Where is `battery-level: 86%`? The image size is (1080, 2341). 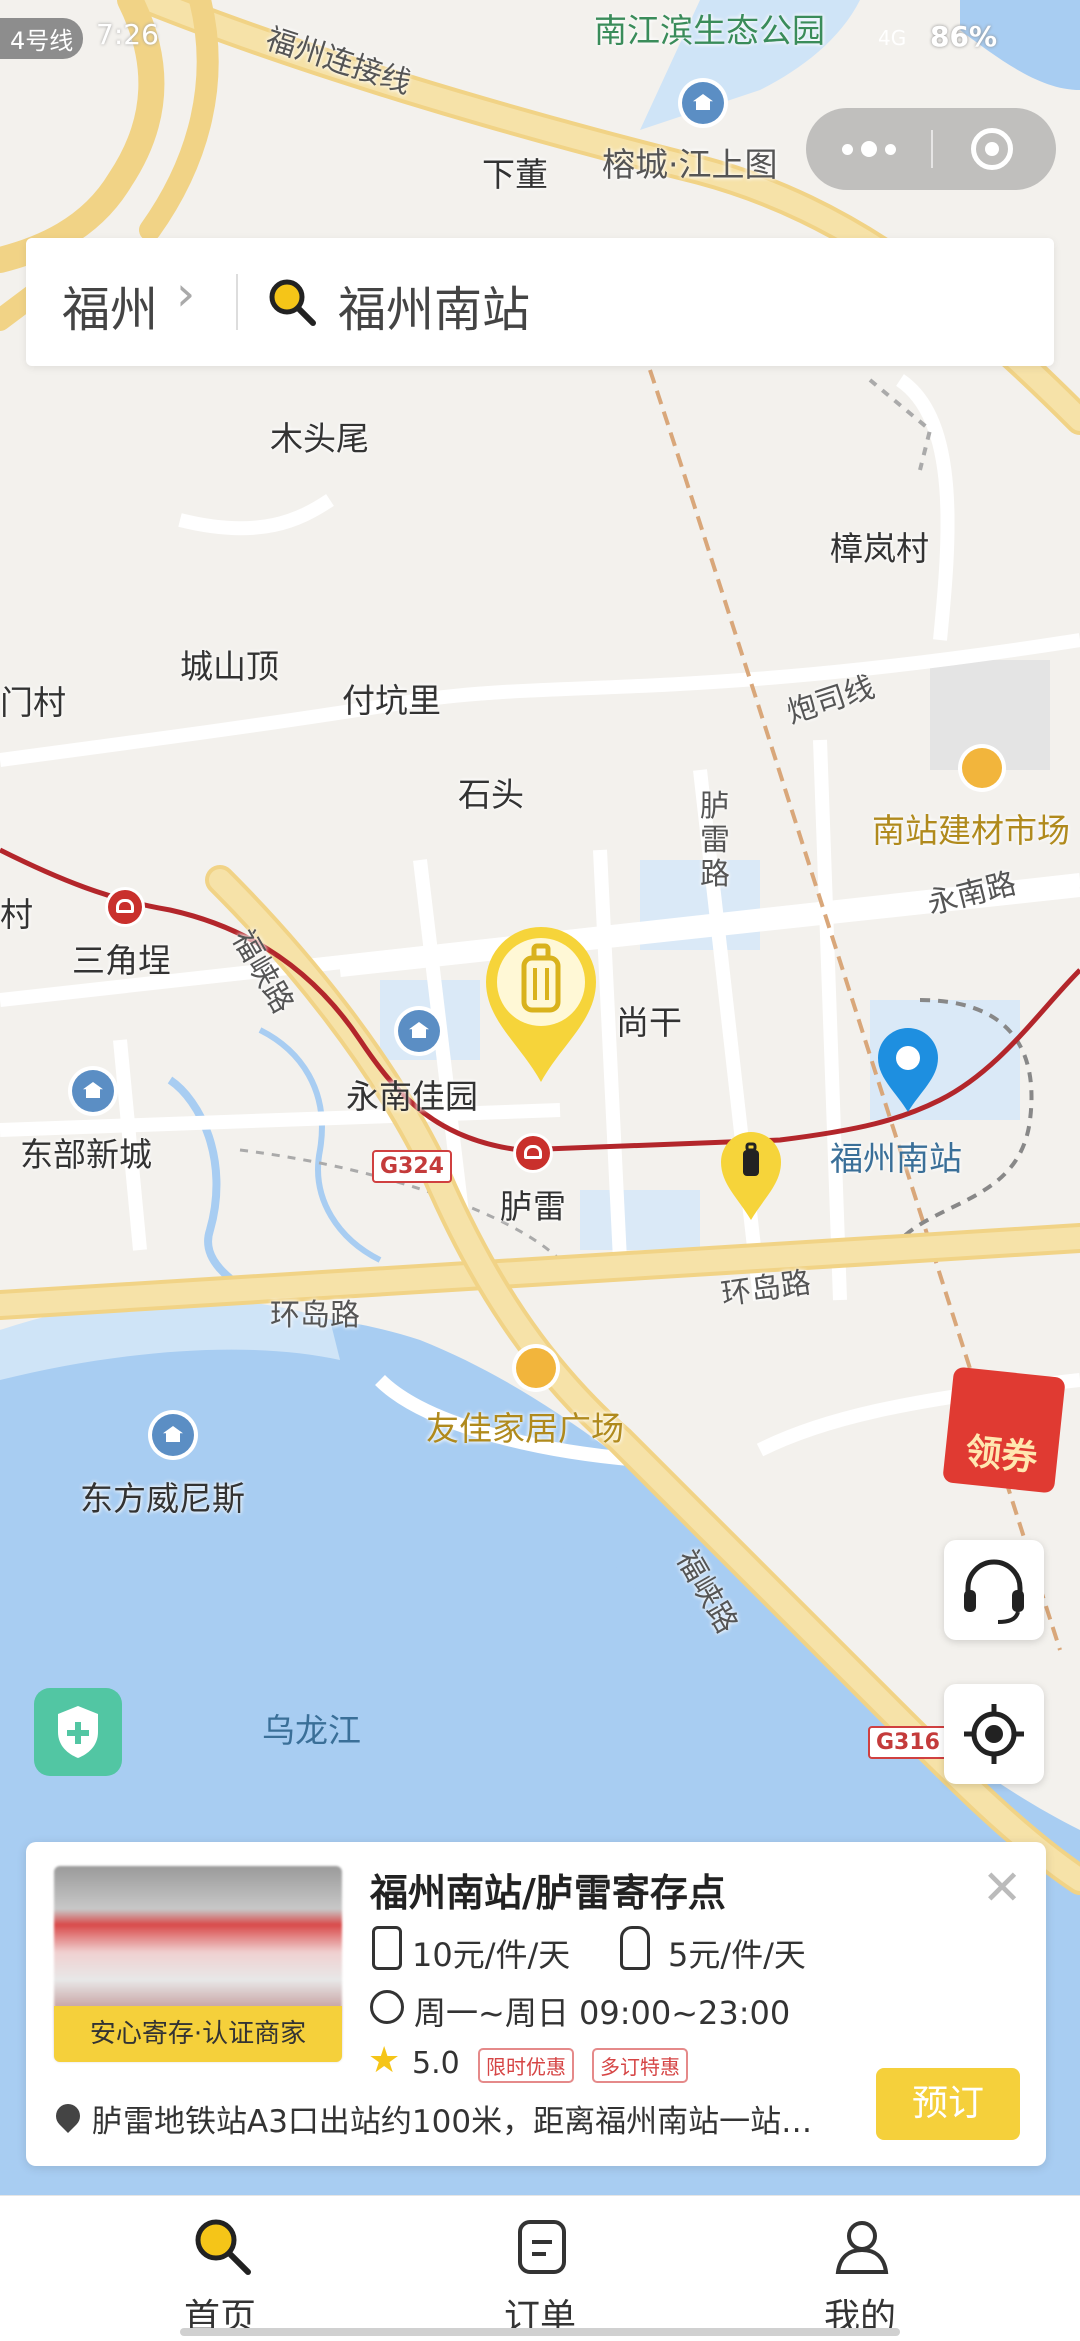
battery-level: 86% is located at coordinates (964, 36).